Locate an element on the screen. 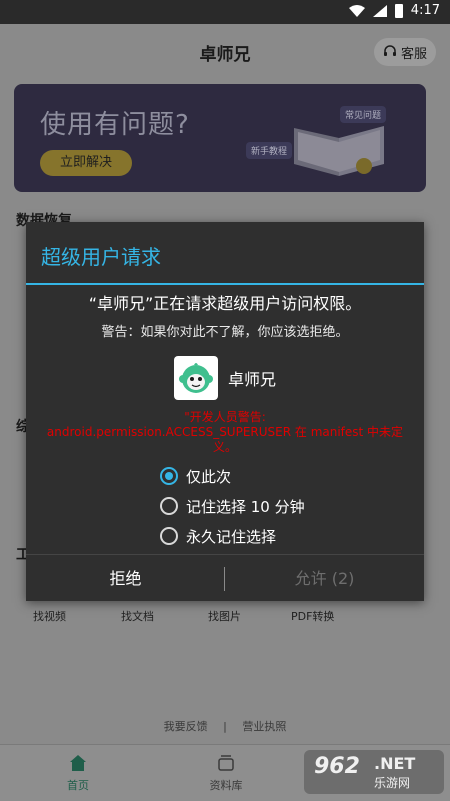  business-license-link: 营业执照 is located at coordinates (264, 726).